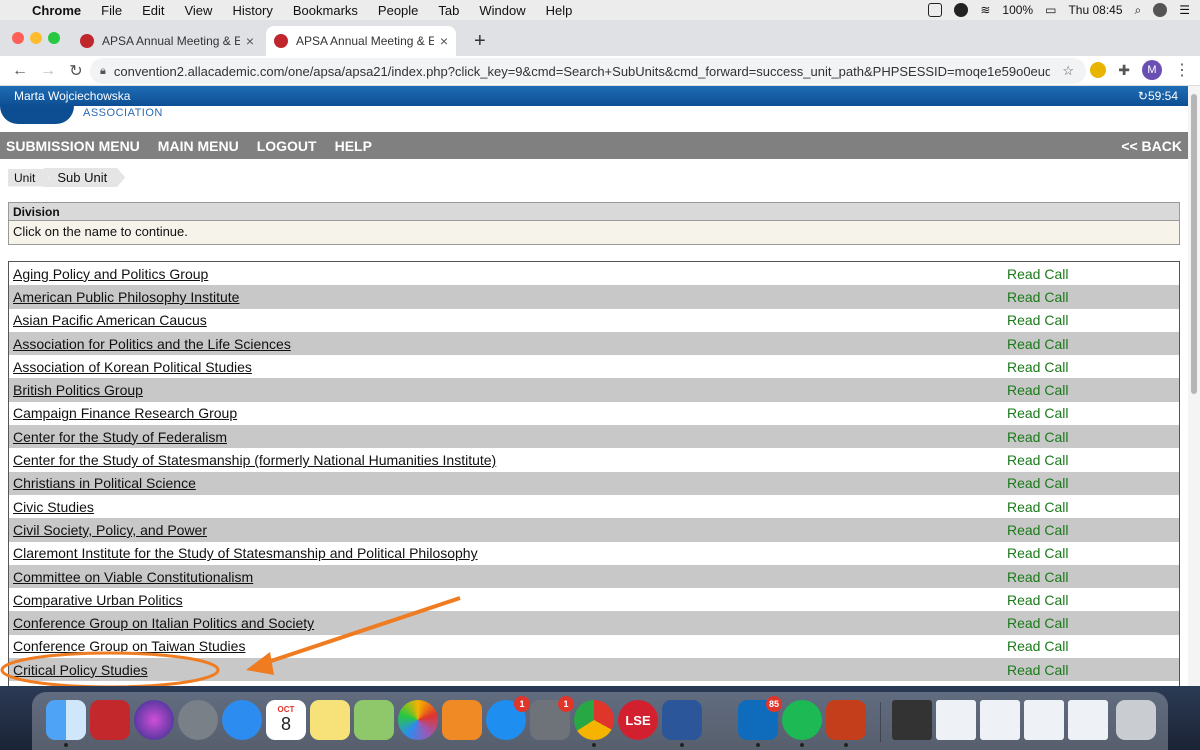 This screenshot has height=750, width=1200. Describe the element at coordinates (104, 483) in the screenshot. I see `sub-unit-link: Christians in Political Science` at that location.